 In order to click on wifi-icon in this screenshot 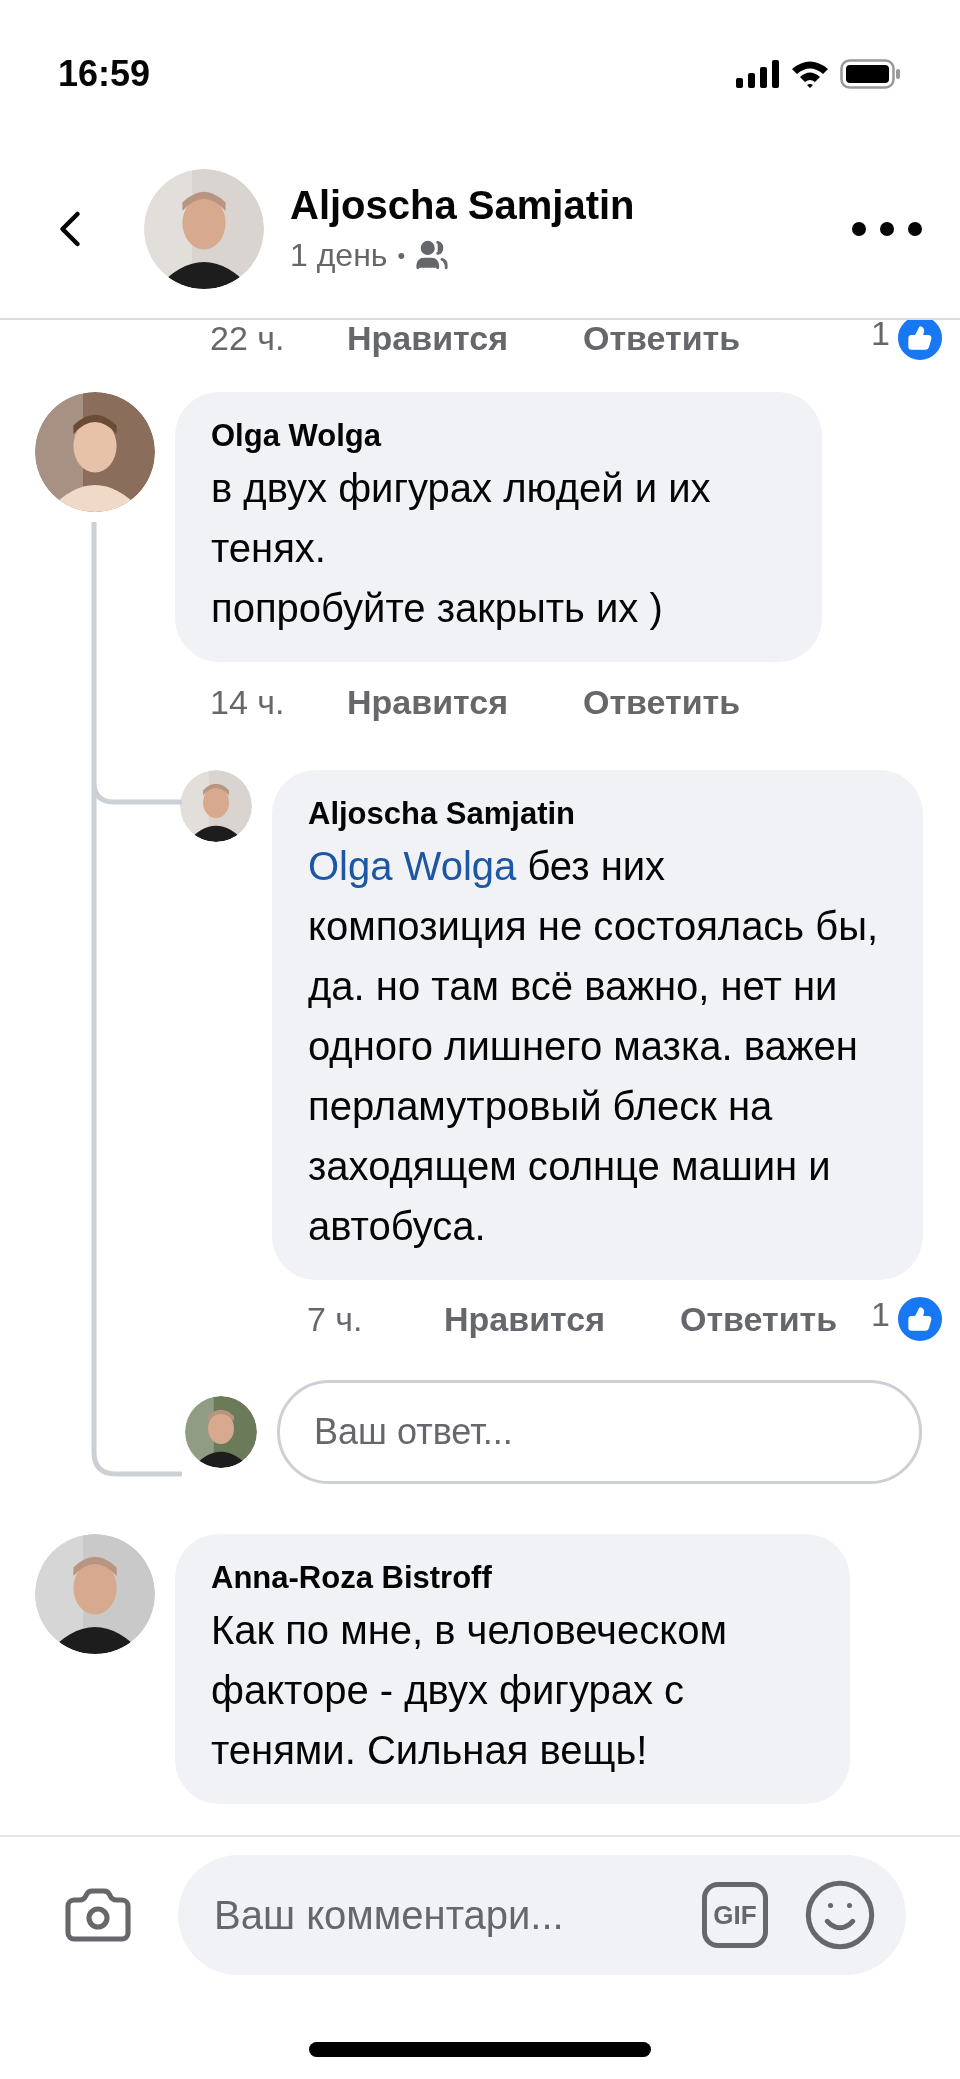, I will do `click(810, 74)`.